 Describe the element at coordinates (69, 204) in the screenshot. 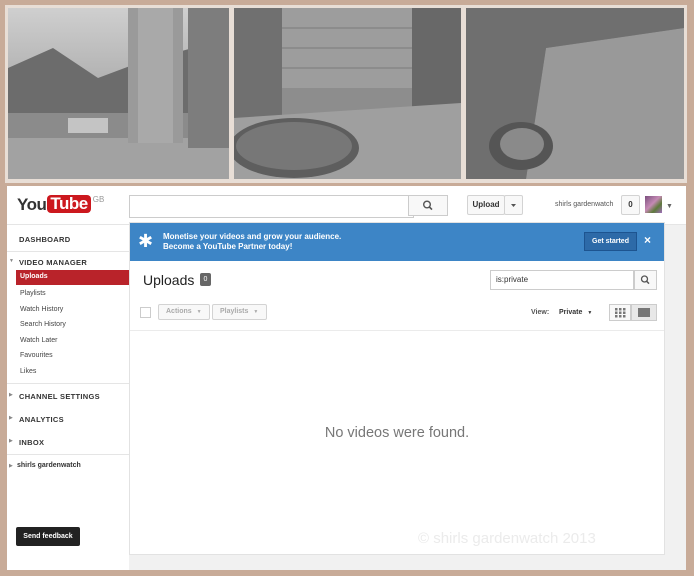

I see `logo-tube: Tube` at that location.